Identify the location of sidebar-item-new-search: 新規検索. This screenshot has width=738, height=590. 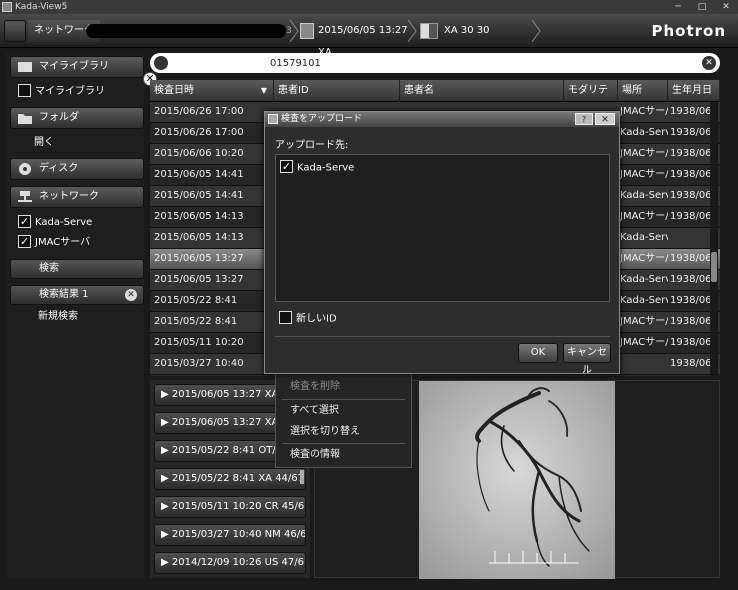
(58, 317).